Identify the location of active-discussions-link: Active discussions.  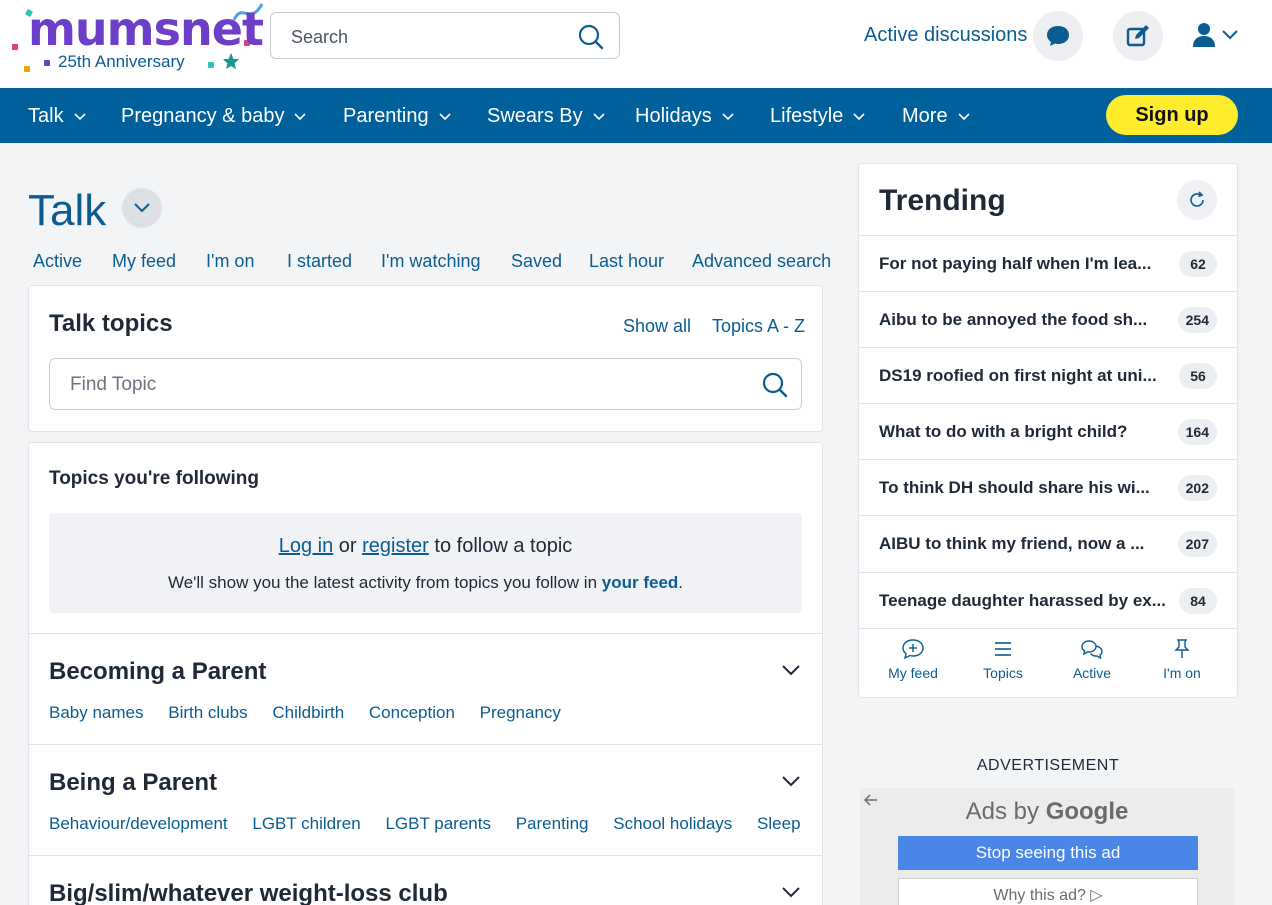
(945, 35).